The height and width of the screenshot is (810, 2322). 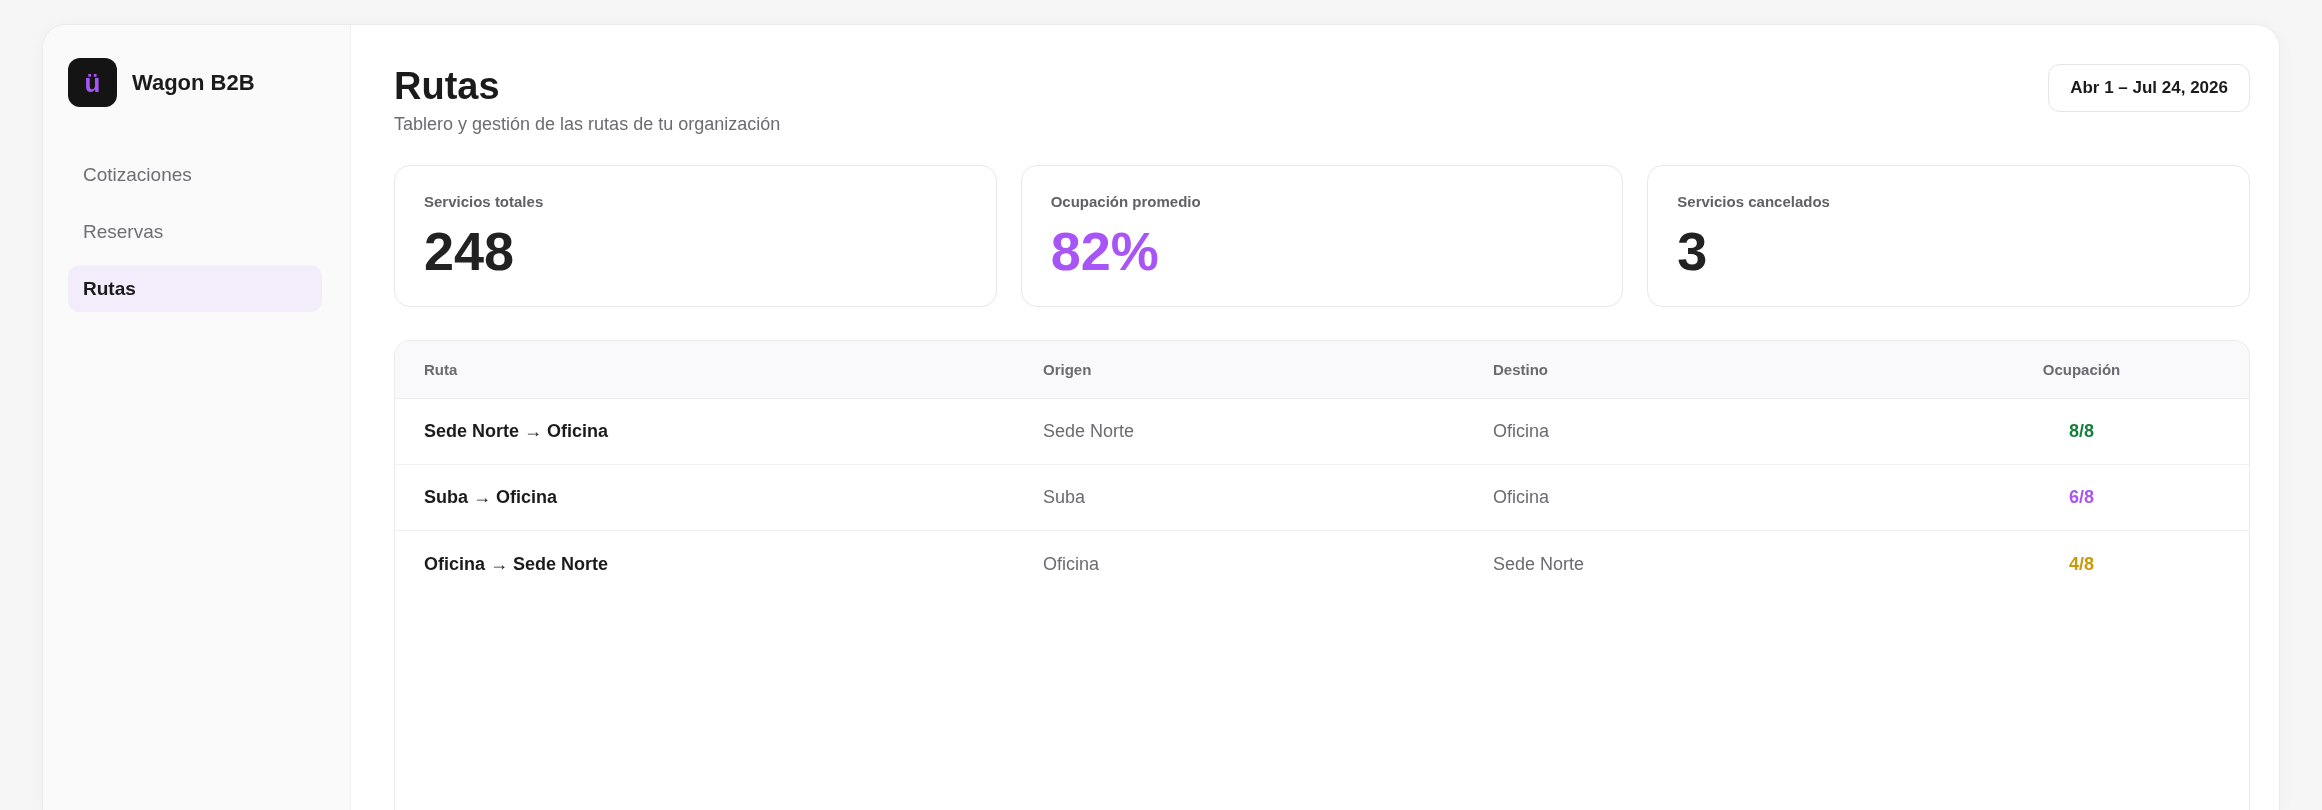 What do you see at coordinates (1753, 202) in the screenshot?
I see `stat-label: Servicios cancelados` at bounding box center [1753, 202].